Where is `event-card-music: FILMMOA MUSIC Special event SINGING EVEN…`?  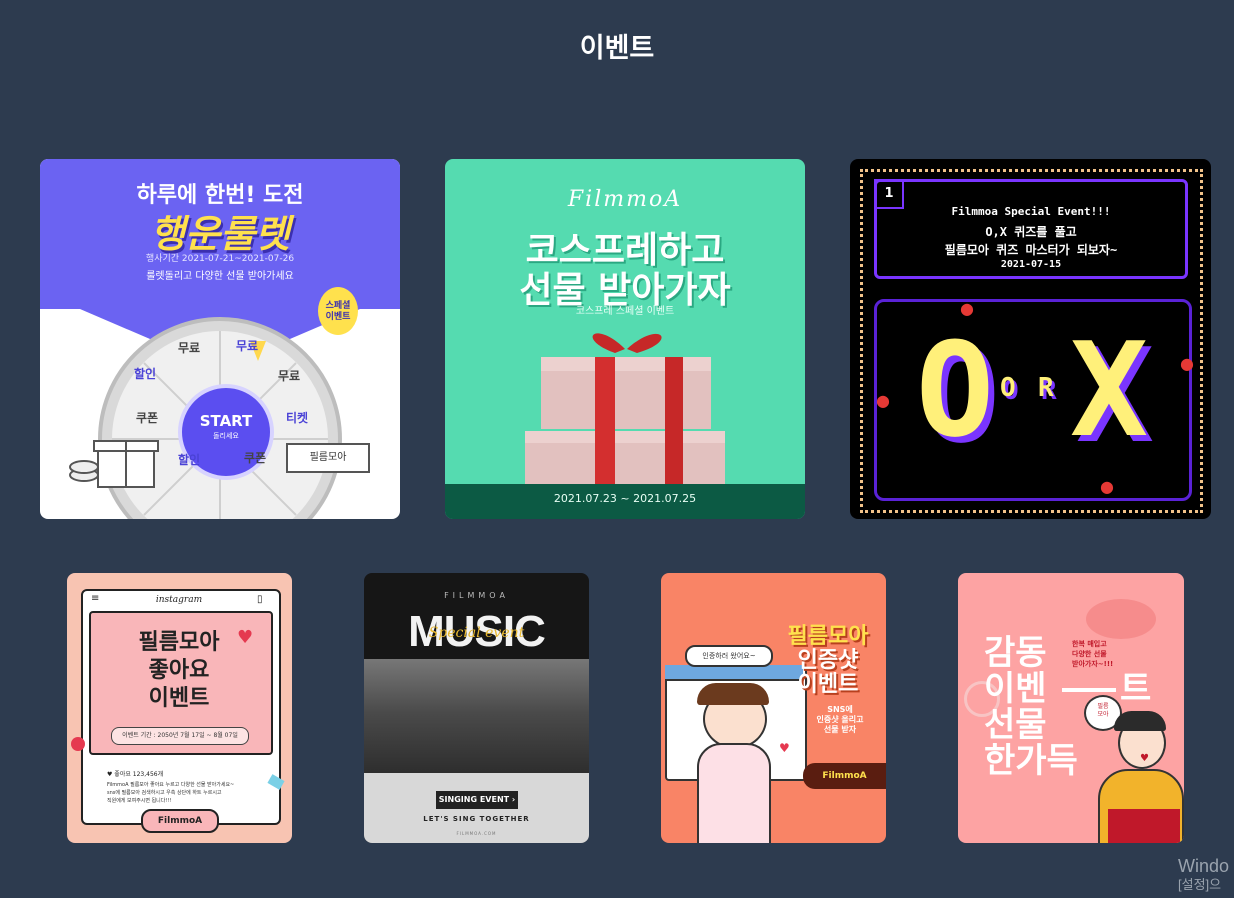 event-card-music: FILMMOA MUSIC Special event SINGING EVEN… is located at coordinates (476, 708).